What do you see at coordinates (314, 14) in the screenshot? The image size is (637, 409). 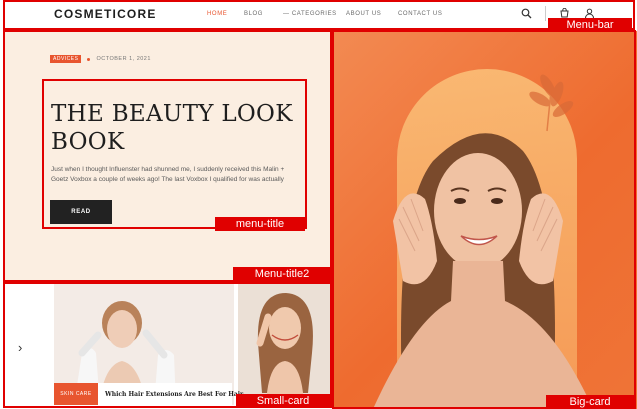 I see `nav-categories-label: CATEGORIES` at bounding box center [314, 14].